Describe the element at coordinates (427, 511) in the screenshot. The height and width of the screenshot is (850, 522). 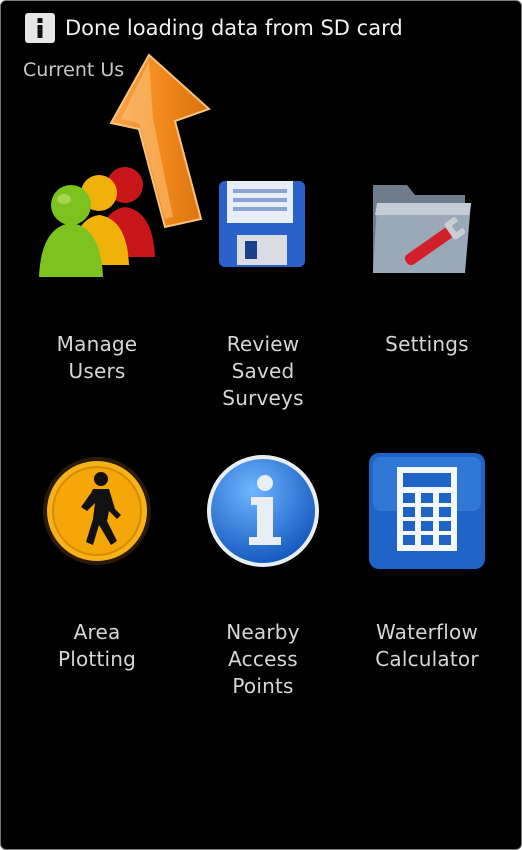
I see `calculator-icon` at that location.